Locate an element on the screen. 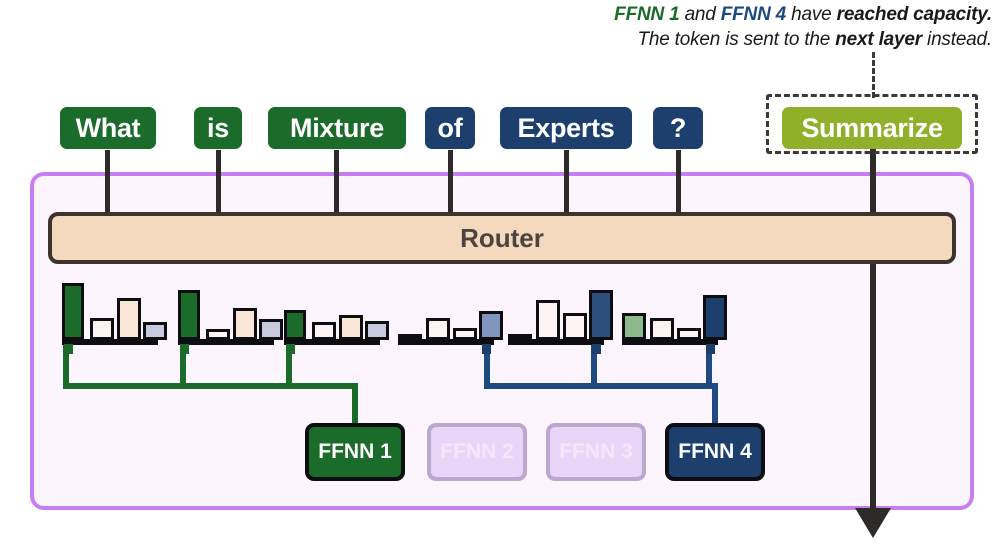 Image resolution: width=1004 pixels, height=544 pixels. token-stem-of is located at coordinates (450, 182).